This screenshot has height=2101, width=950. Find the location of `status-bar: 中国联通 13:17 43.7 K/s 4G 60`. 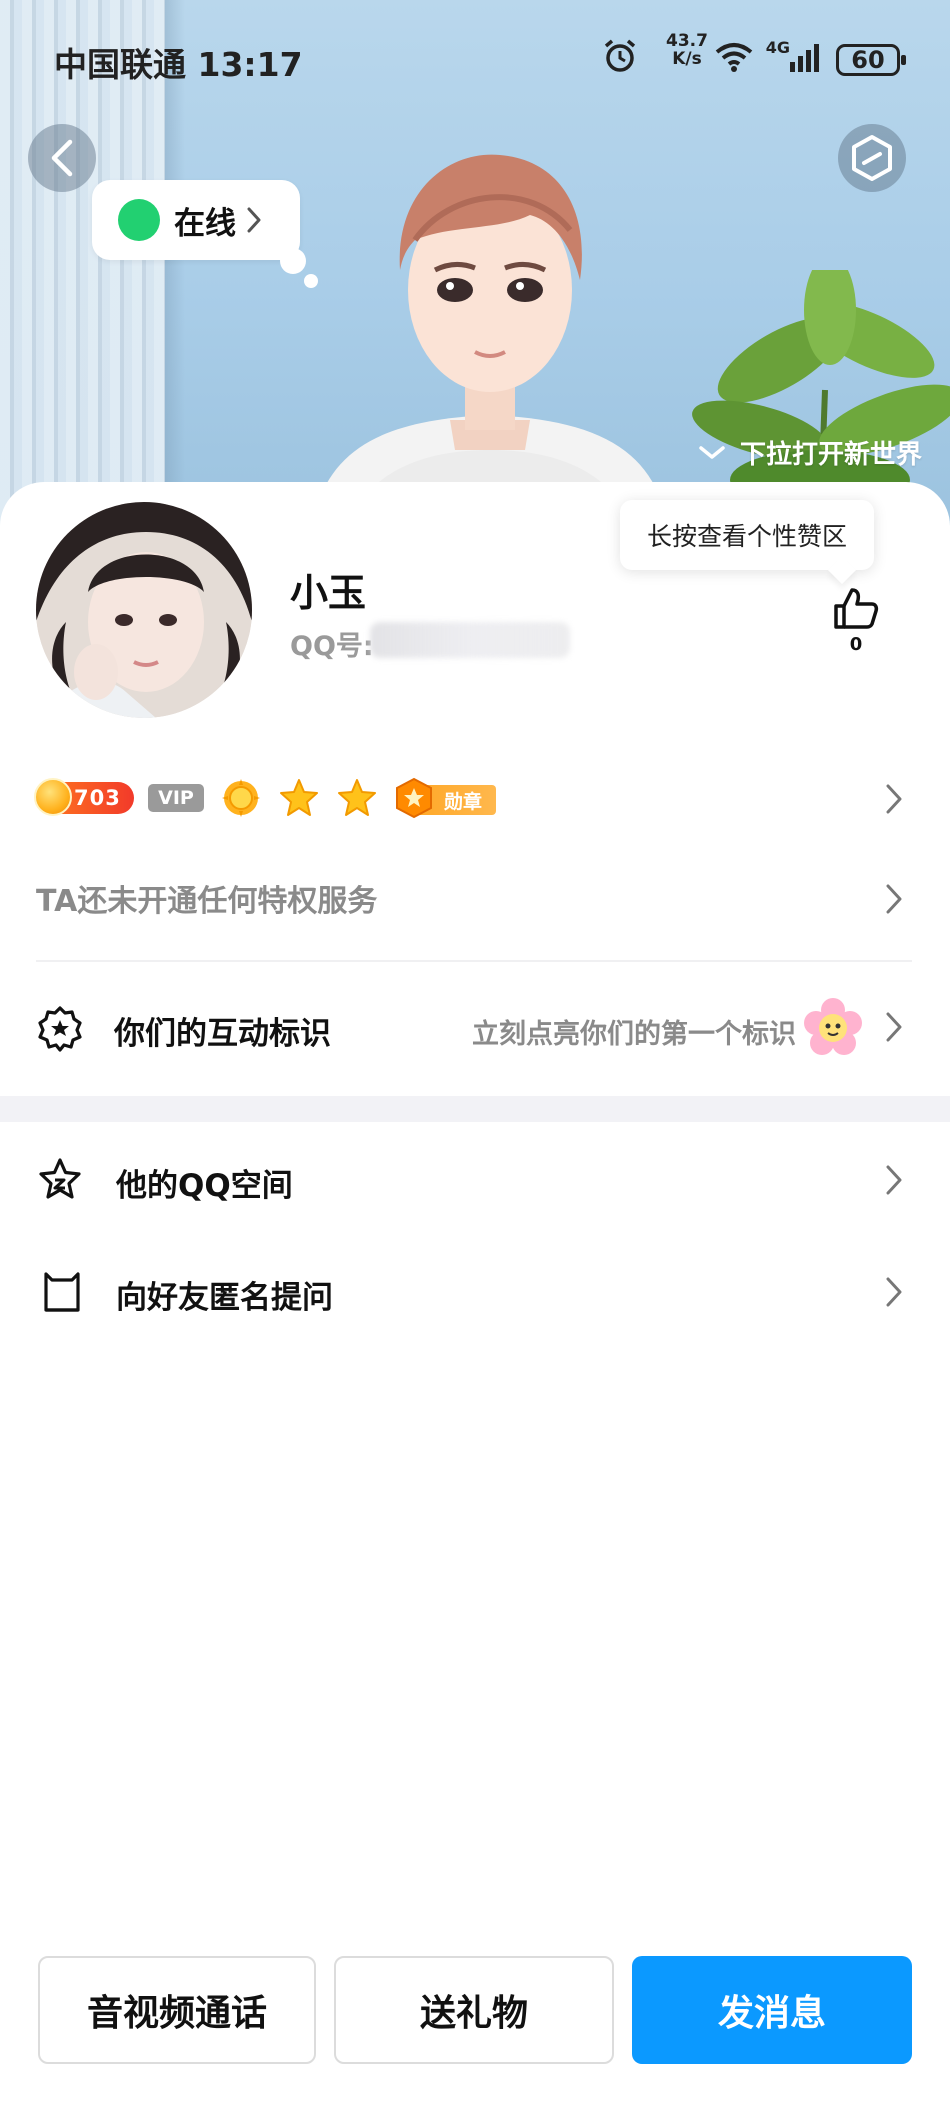

status-bar: 中国联通 13:17 43.7 K/s 4G 60 is located at coordinates (475, 58).